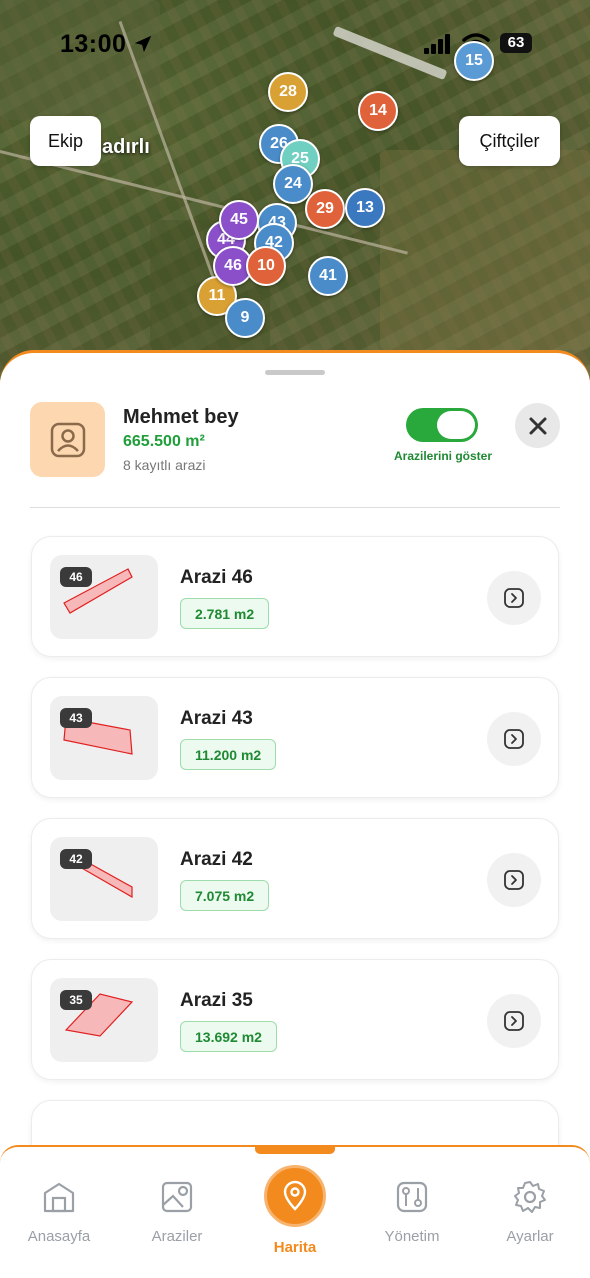  Describe the element at coordinates (412, 1236) in the screenshot. I see `tab-management-label: Yönetim` at that location.